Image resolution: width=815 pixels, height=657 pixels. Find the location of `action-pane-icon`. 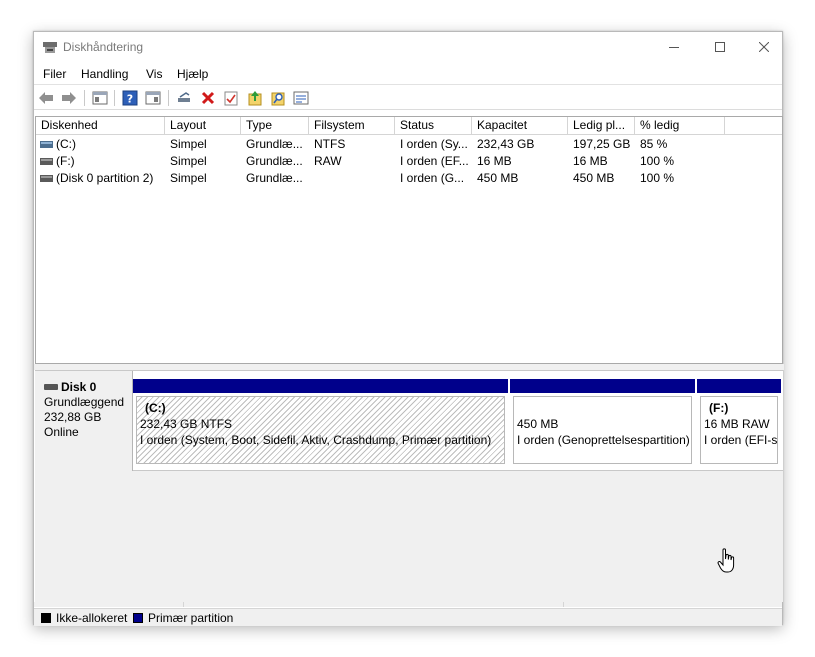

action-pane-icon is located at coordinates (153, 98).